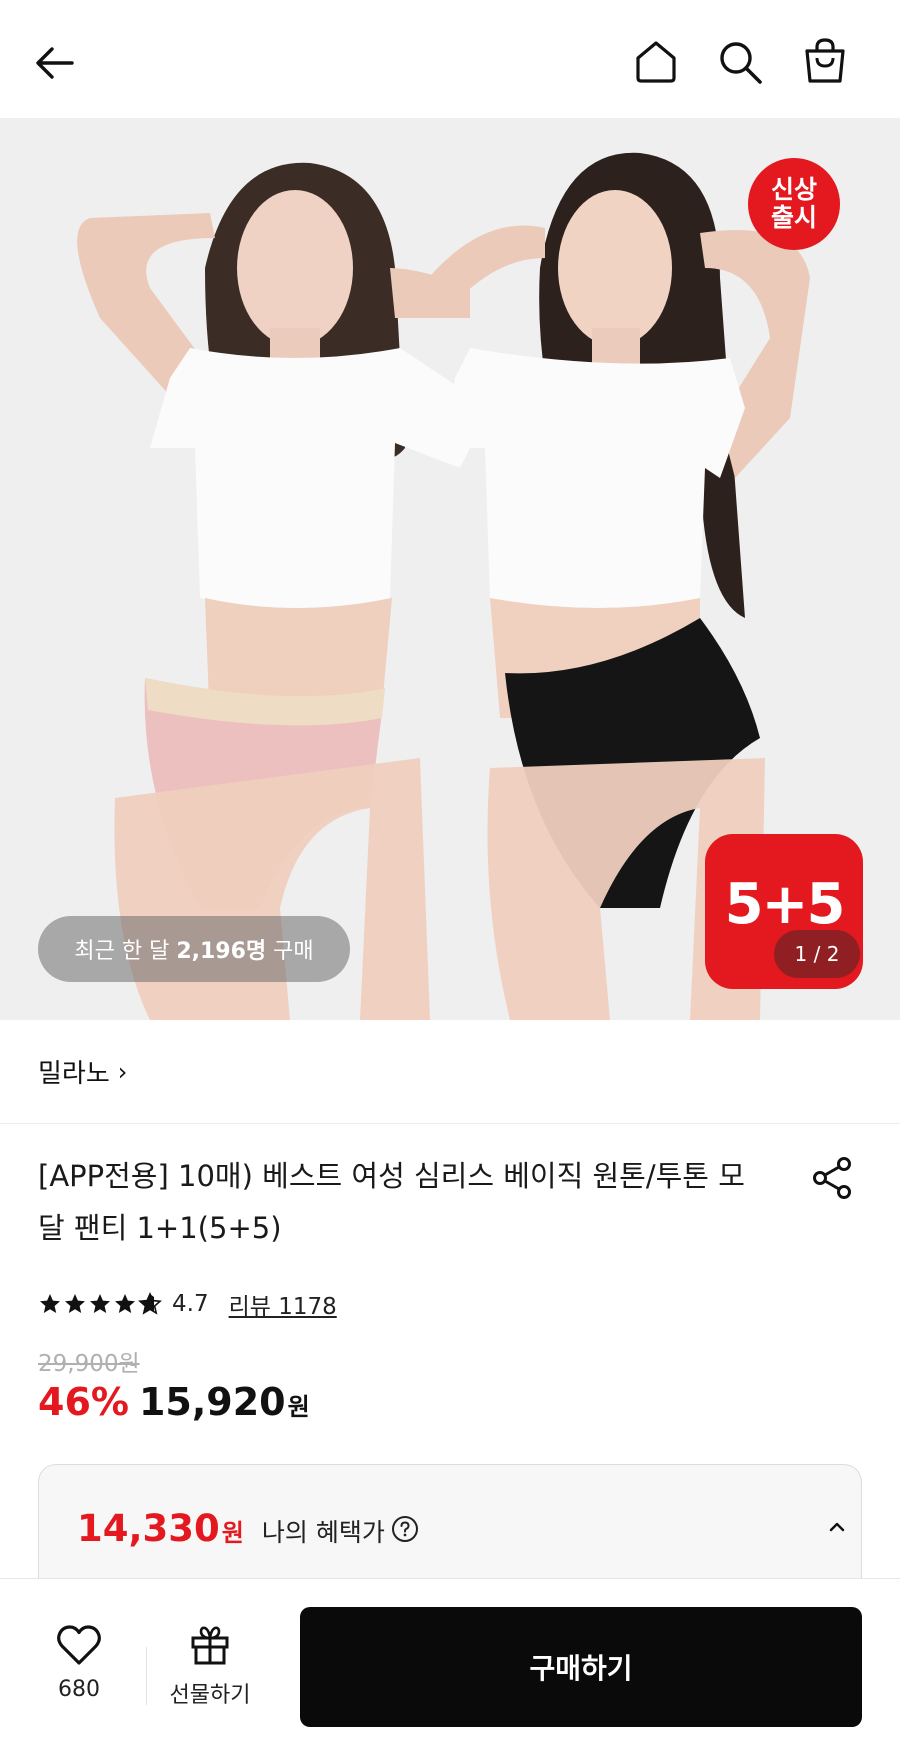 The image size is (900, 1755). I want to click on recent-purchase-pill: 최근 한 달 2,196명 구매, so click(194, 949).